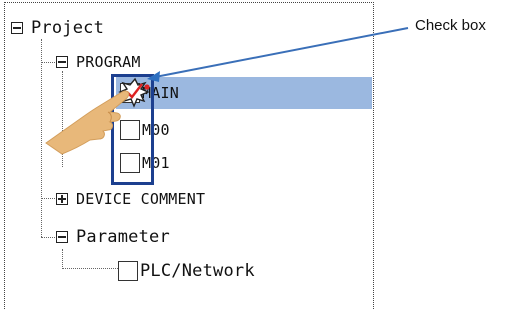 The width and height of the screenshot is (511, 313). I want to click on pointing-hand-icon, so click(87, 122).